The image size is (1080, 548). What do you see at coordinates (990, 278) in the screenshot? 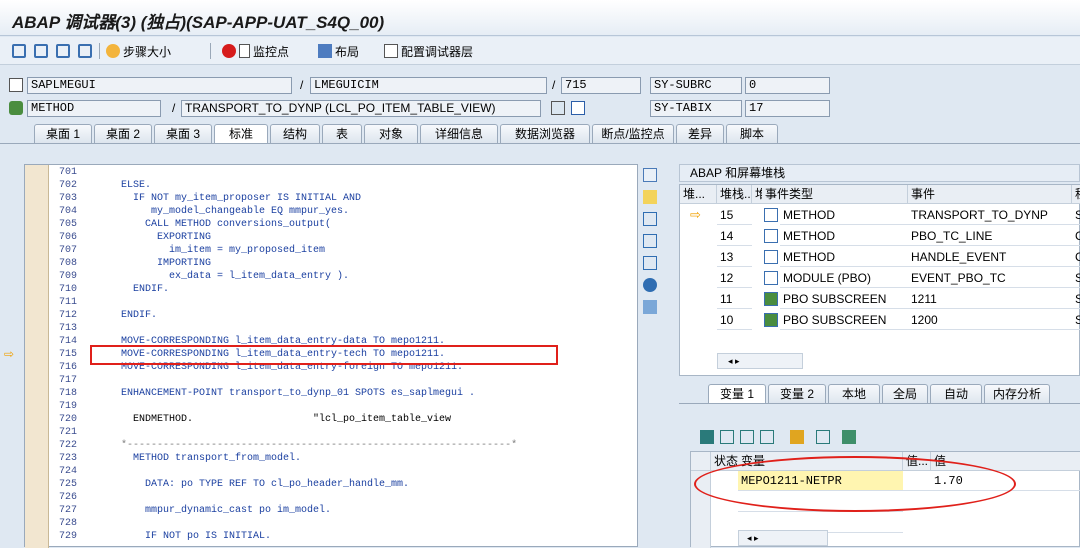
I see `stack-event-cell: EVENT_PBO_TC` at bounding box center [990, 278].